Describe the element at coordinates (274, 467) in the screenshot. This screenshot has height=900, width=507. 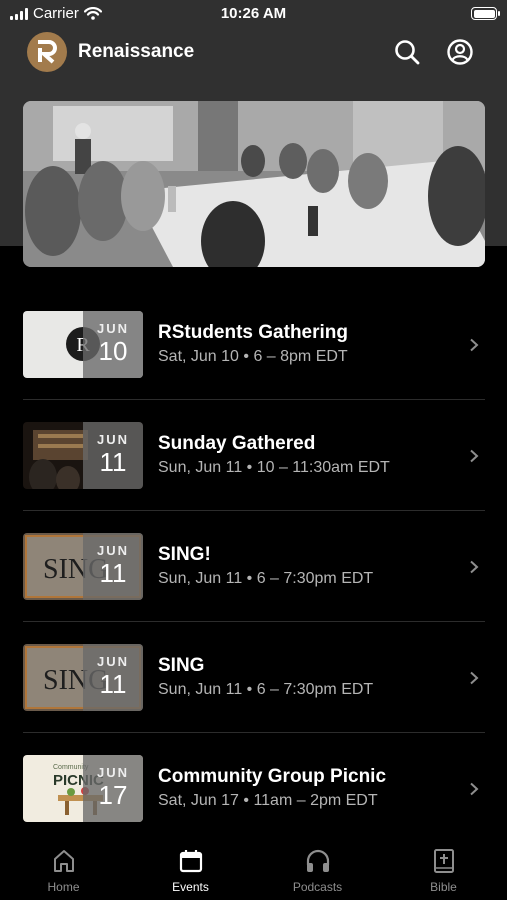
I see `event-datetime: Sun, Jun 11 • 10 – 11:30am EDT` at that location.